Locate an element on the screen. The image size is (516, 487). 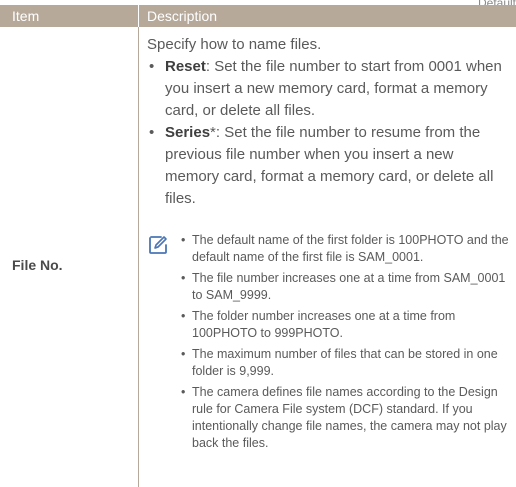
header-description: Description is located at coordinates (182, 16).